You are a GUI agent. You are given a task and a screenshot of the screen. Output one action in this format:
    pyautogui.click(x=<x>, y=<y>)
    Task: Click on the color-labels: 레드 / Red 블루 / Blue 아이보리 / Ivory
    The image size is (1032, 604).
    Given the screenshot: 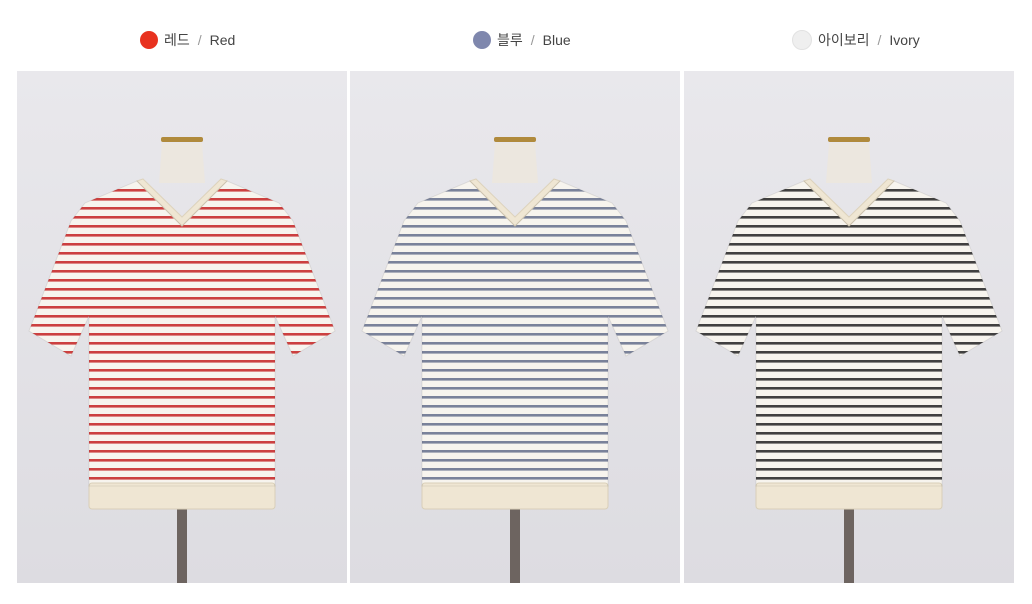 What is the action you would take?
    pyautogui.click(x=516, y=40)
    